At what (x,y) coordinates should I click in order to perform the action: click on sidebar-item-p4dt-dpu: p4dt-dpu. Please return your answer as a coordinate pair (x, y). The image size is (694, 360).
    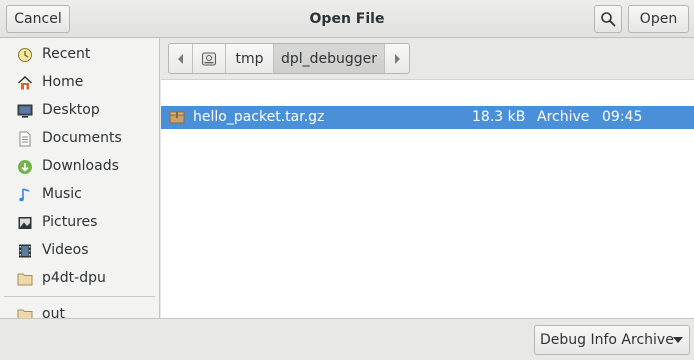
    Looking at the image, I should click on (79, 278).